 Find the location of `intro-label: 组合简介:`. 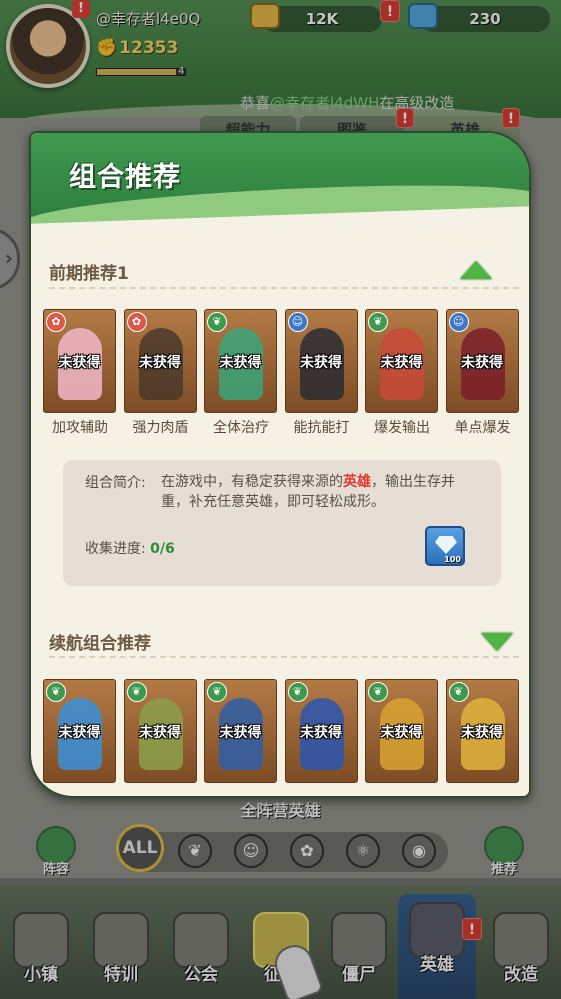

intro-label: 组合简介: is located at coordinates (115, 483).